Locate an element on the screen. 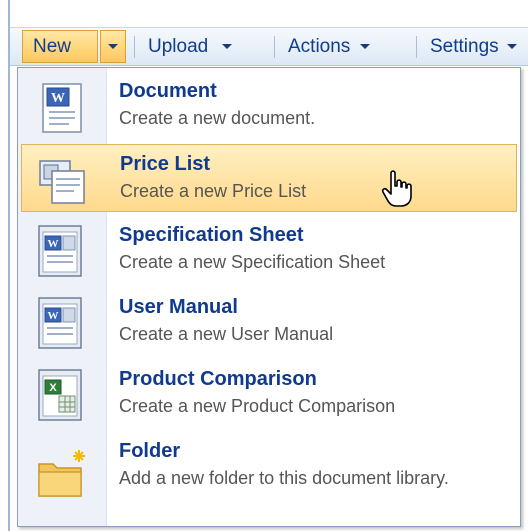  svg-text: X is located at coordinates (53, 388).